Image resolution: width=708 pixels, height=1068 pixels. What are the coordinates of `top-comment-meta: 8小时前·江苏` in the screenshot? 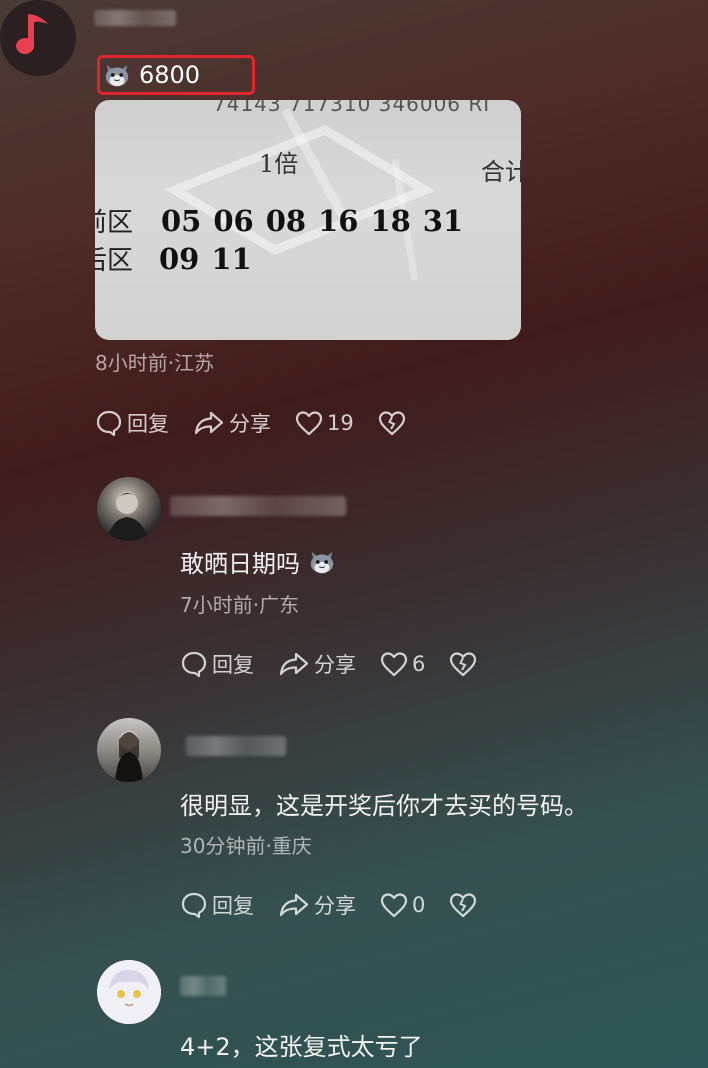 It's located at (155, 363).